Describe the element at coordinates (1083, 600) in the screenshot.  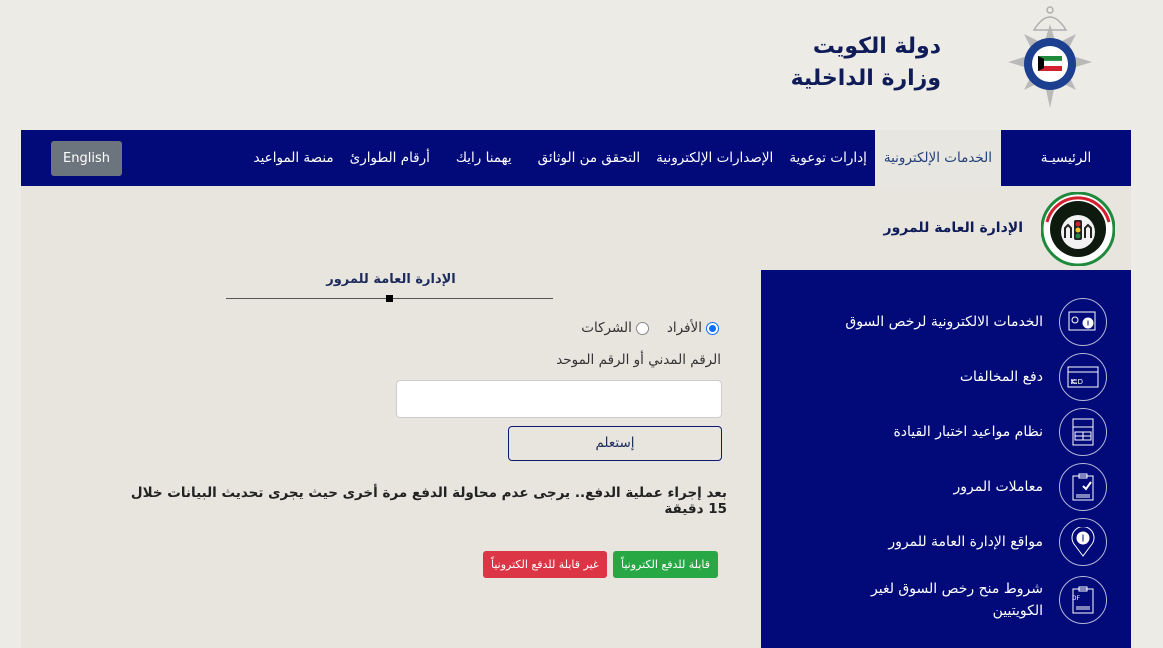
I see `pdf-document-icon: PDF` at that location.